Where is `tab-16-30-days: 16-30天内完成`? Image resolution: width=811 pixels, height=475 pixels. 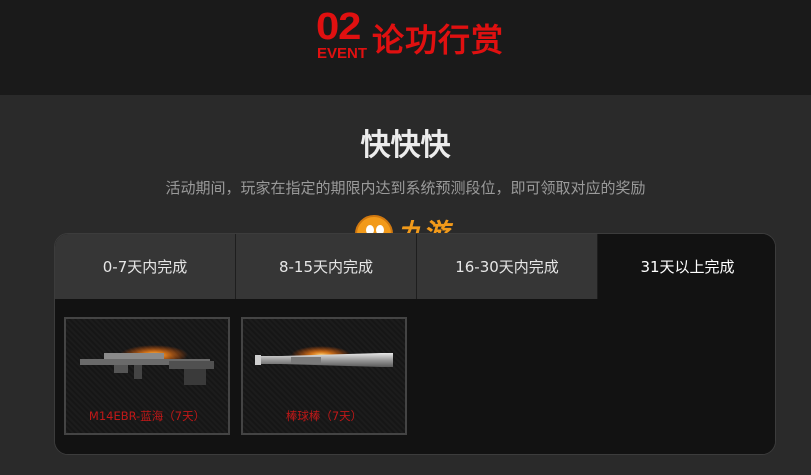 tab-16-30-days: 16-30天内完成 is located at coordinates (507, 266).